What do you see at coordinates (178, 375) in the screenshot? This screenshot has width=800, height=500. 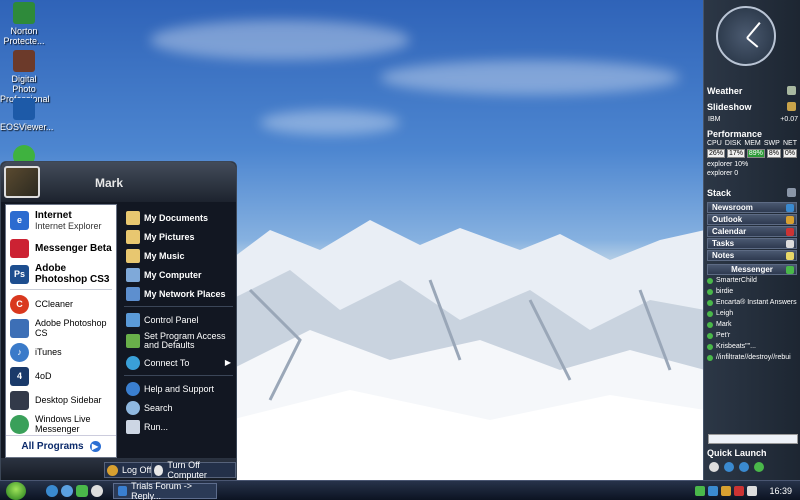 I see `separator` at bounding box center [178, 375].